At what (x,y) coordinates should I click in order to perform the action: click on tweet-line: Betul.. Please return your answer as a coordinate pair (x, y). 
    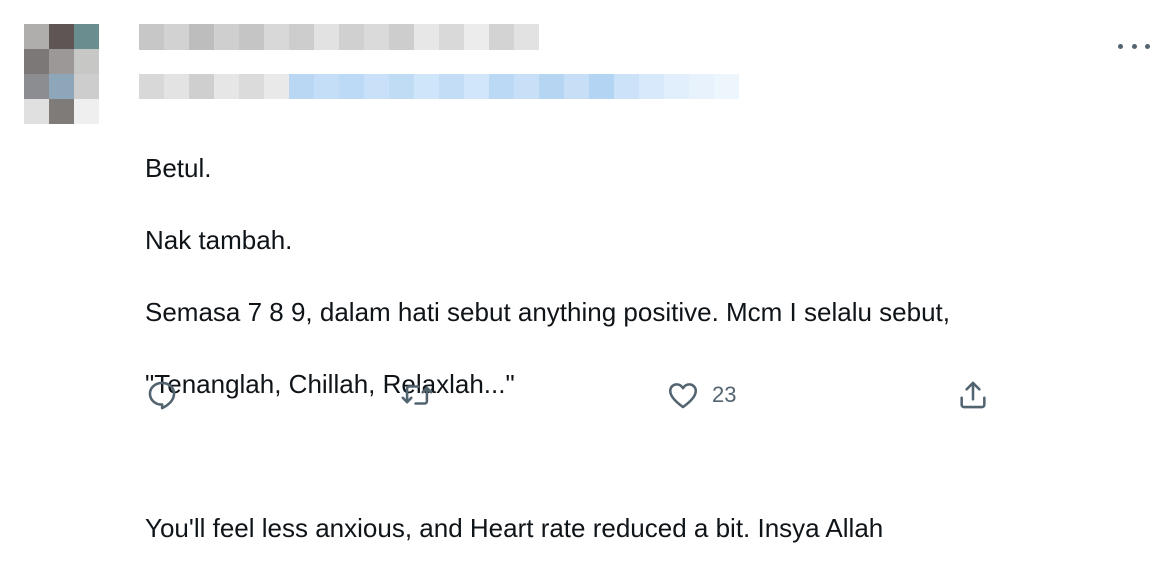
    Looking at the image, I should click on (178, 168).